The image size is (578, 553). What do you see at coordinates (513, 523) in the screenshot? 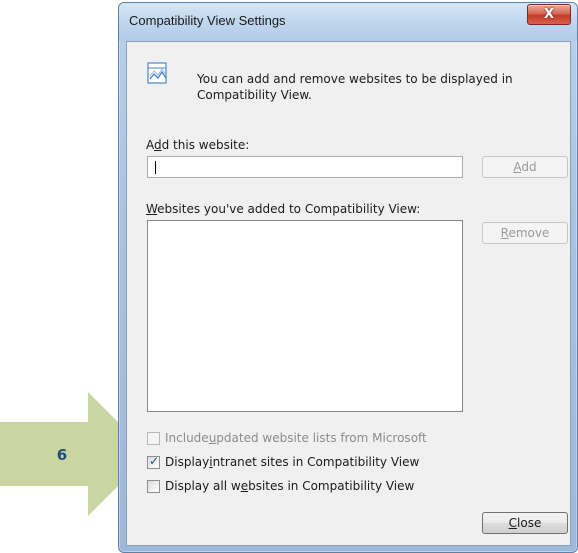
I see `accelerator-key: C` at bounding box center [513, 523].